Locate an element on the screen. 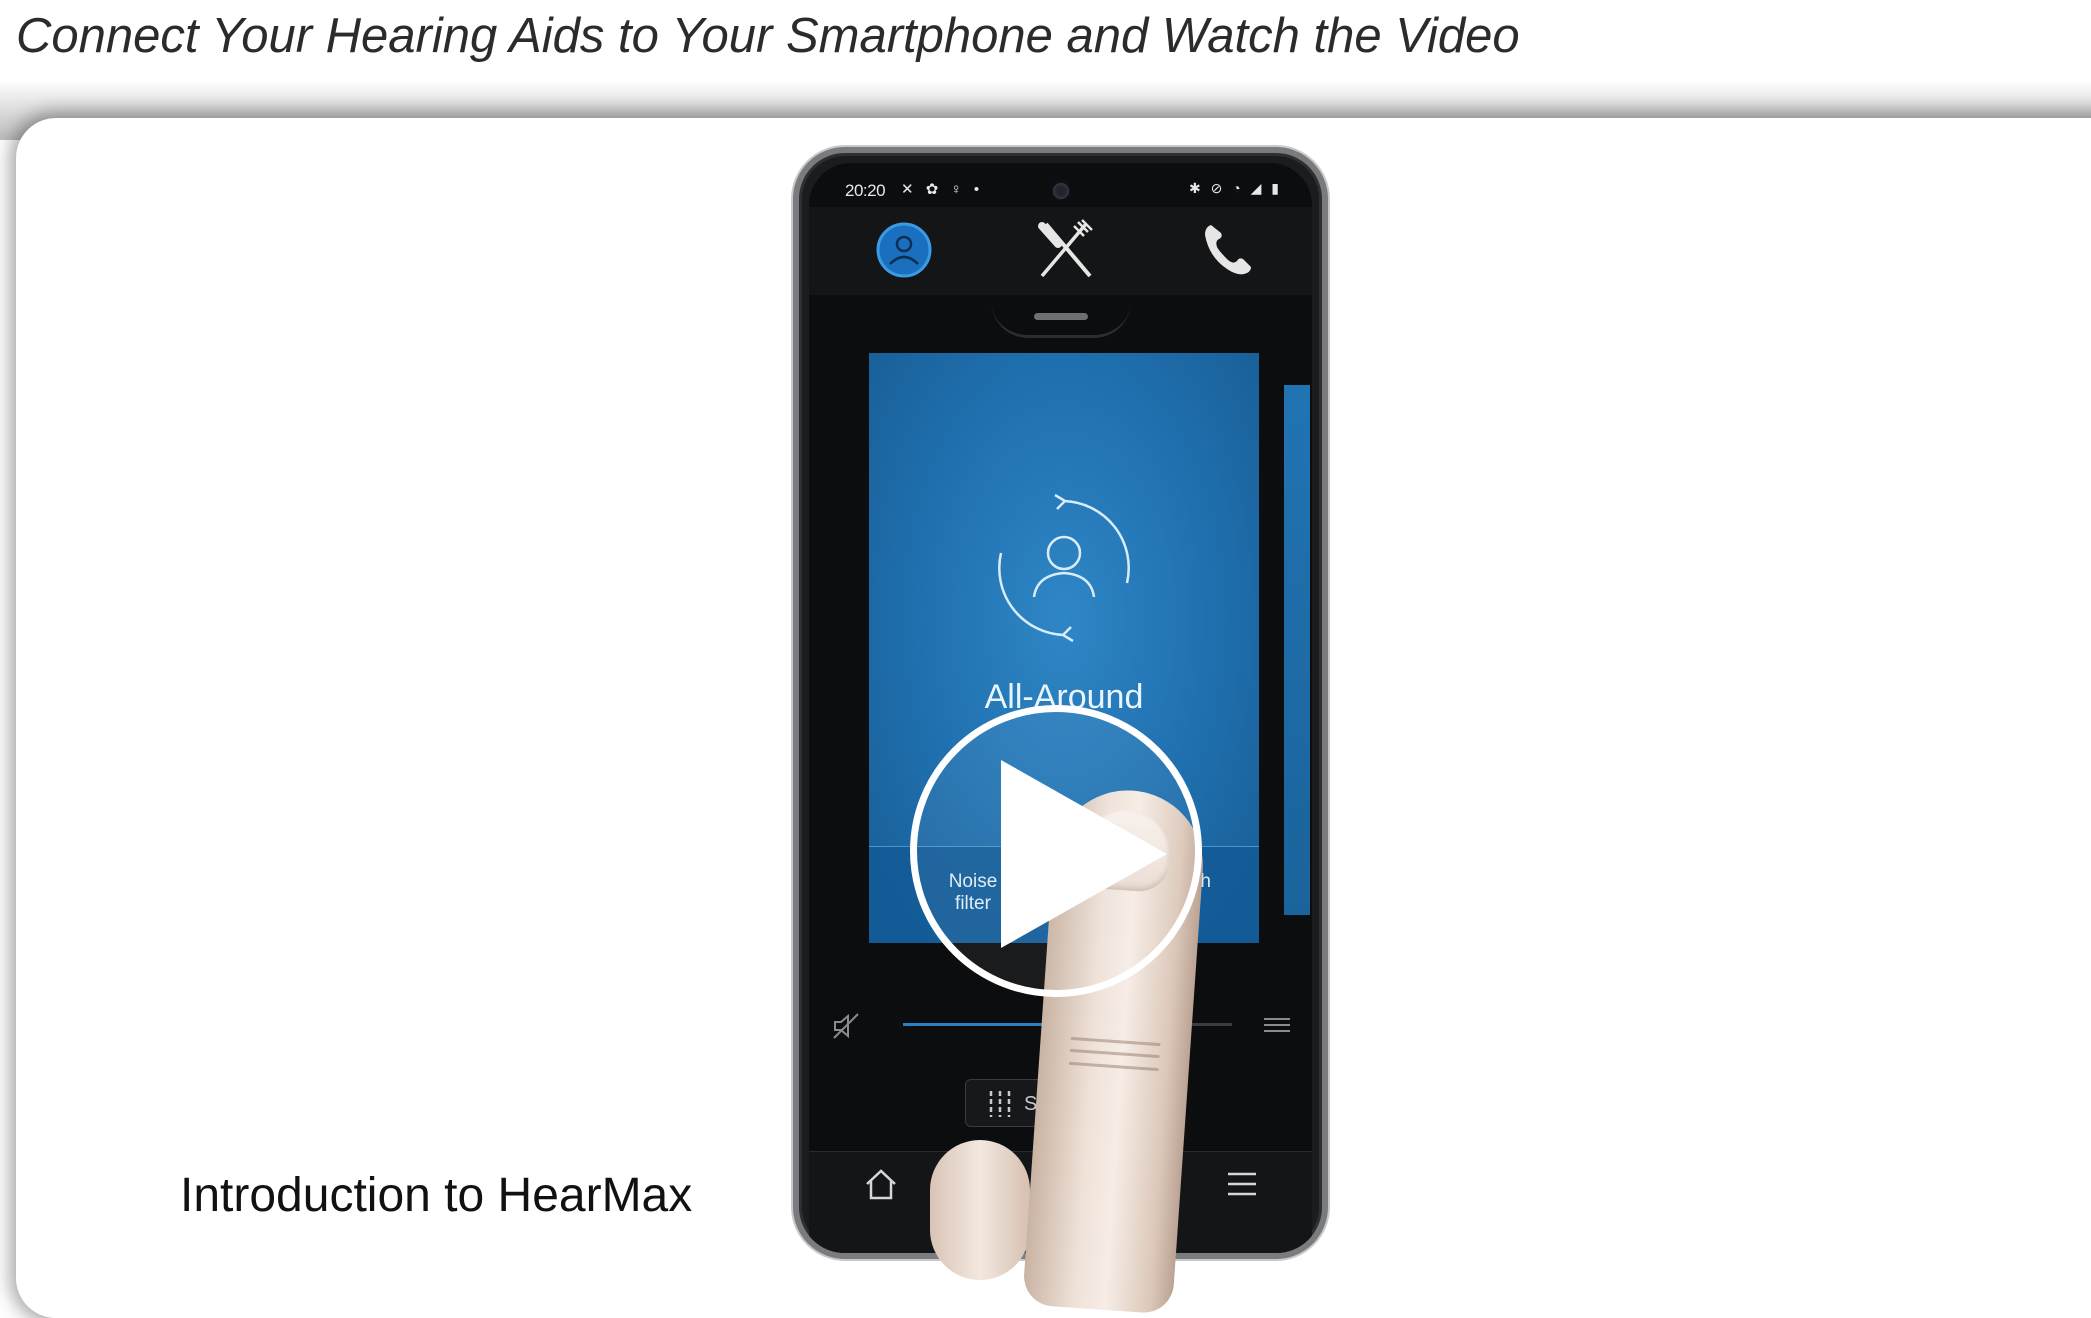 This screenshot has height=1318, width=2091. front-camera is located at coordinates (1060, 191).